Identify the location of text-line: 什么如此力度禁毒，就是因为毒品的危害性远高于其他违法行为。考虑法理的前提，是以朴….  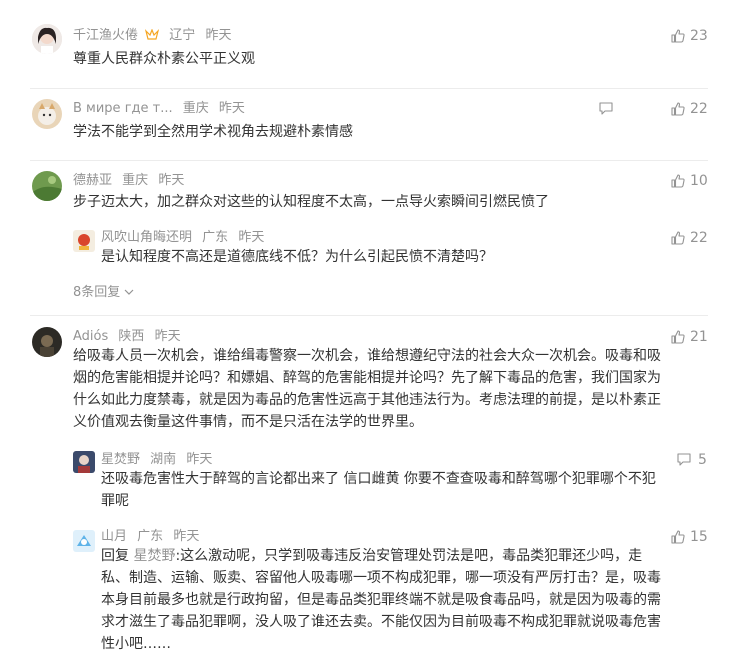
(367, 400).